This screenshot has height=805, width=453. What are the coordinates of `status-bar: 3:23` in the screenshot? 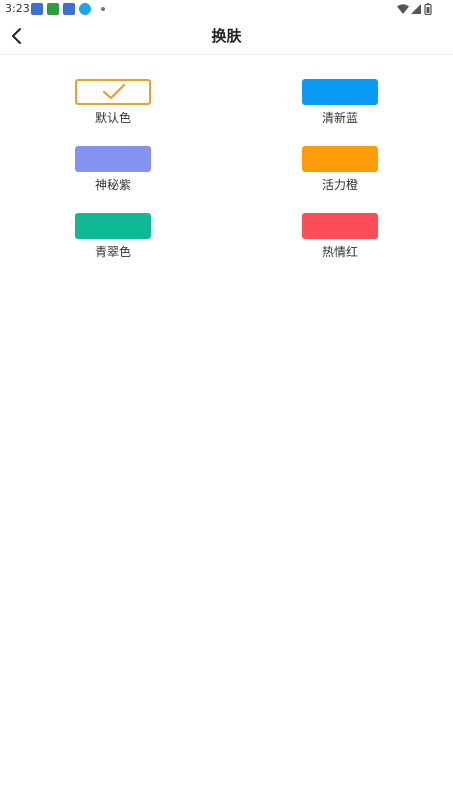 It's located at (226, 9).